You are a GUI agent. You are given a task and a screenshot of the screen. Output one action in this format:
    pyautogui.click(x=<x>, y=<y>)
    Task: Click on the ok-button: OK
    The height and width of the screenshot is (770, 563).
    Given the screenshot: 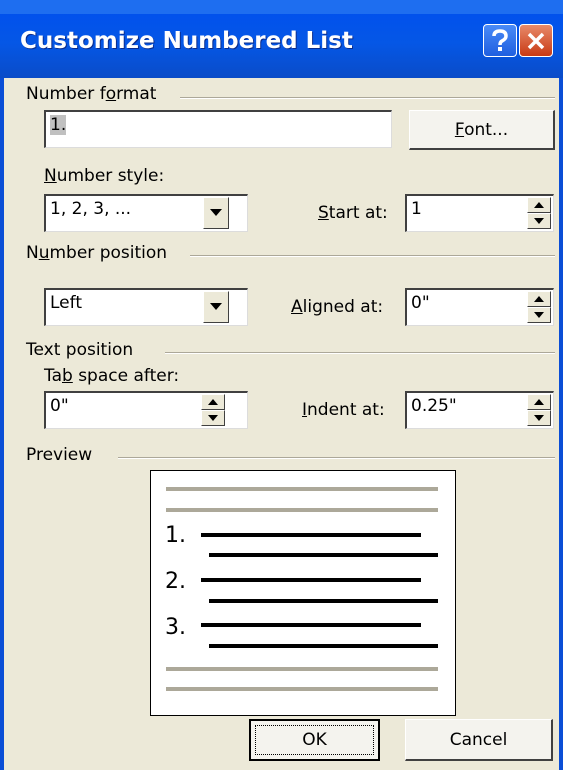 What is the action you would take?
    pyautogui.click(x=314, y=740)
    